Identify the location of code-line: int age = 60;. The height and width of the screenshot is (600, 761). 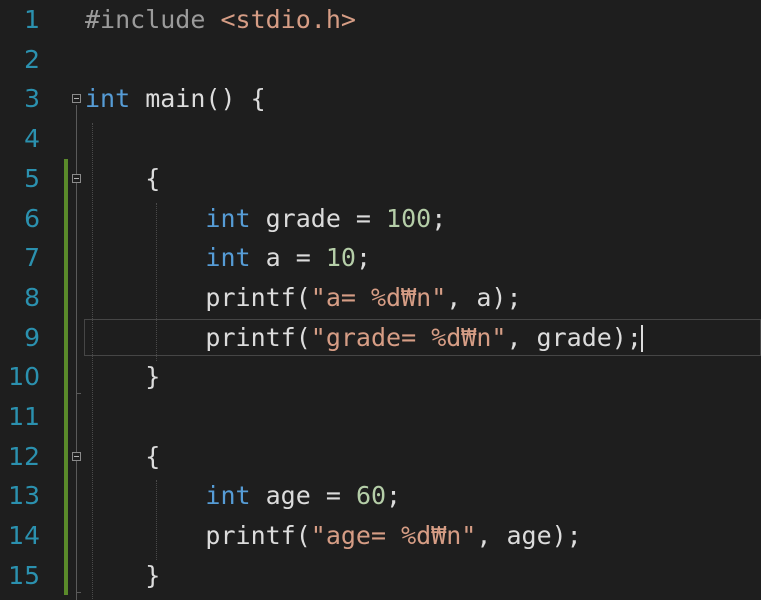
(243, 496).